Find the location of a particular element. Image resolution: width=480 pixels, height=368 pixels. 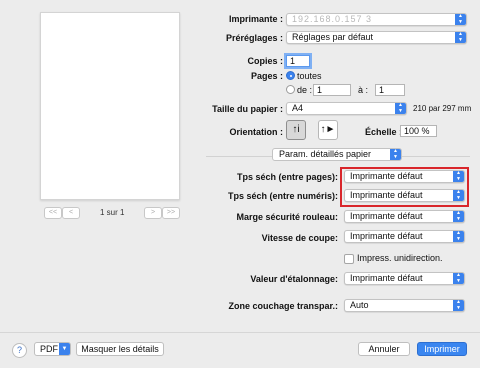

page-indicator: 1 sur 1 is located at coordinates (112, 212).